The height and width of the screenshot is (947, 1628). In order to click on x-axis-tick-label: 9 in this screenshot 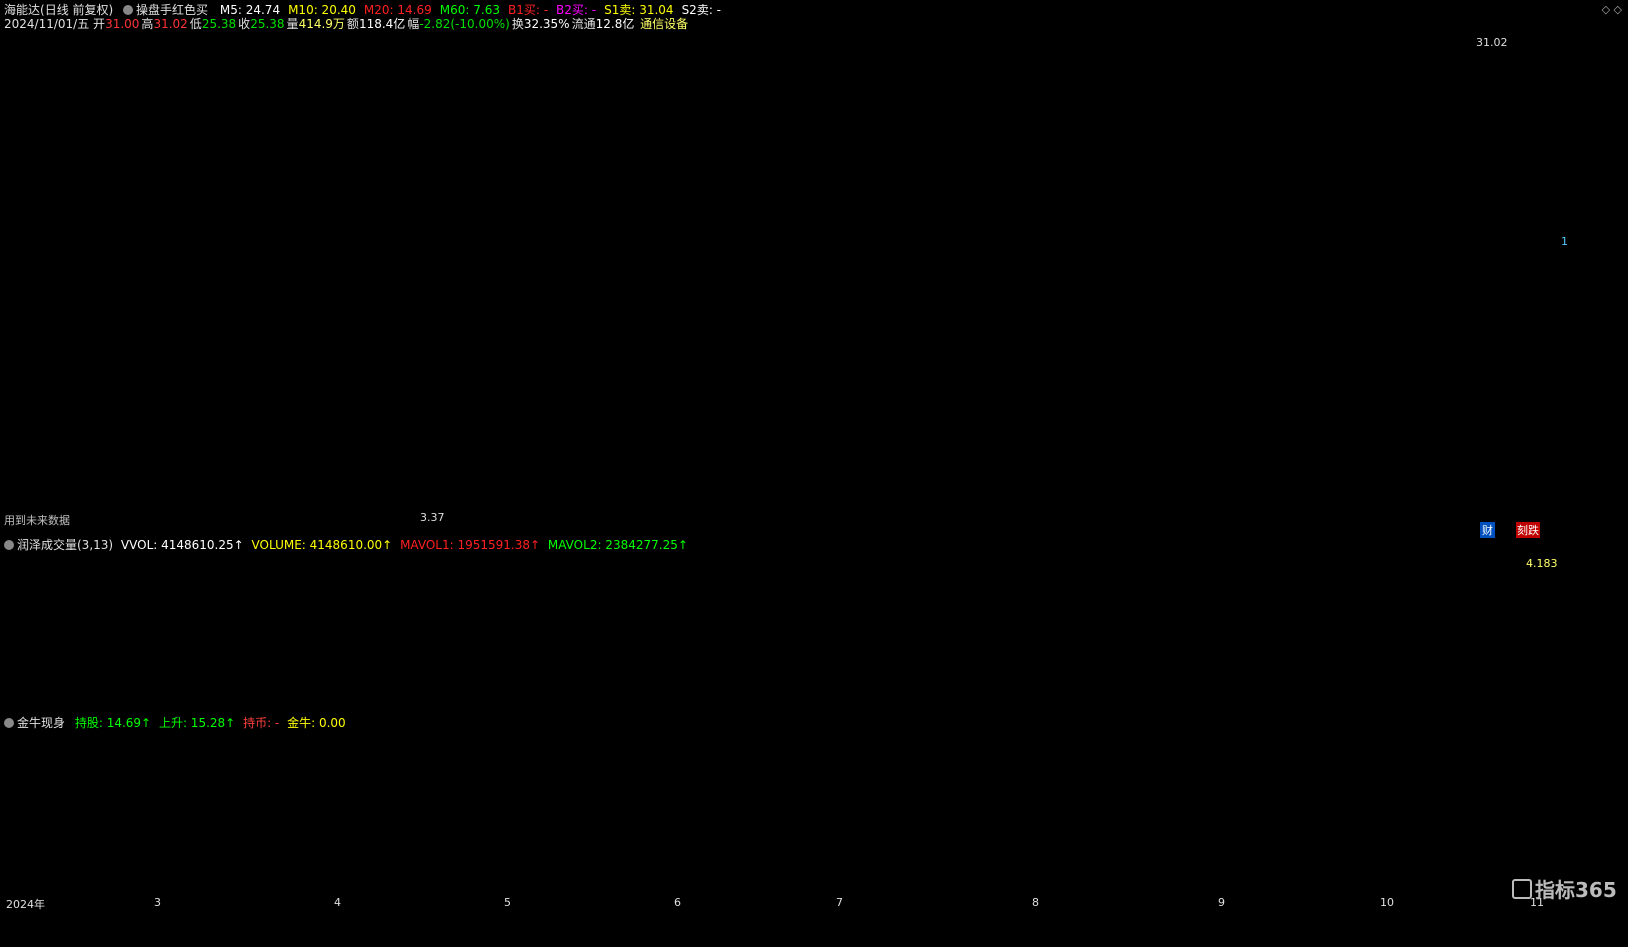, I will do `click(1221, 902)`.